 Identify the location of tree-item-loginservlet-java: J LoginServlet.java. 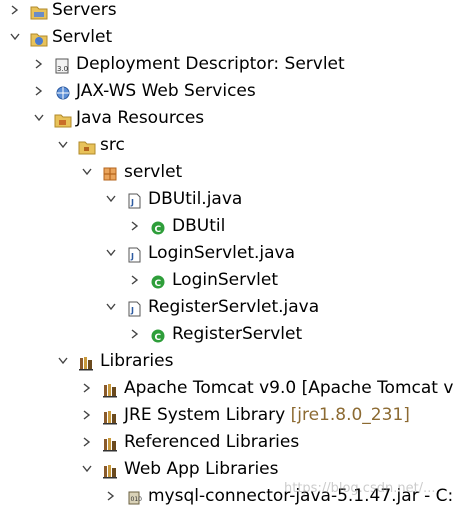
(228, 253).